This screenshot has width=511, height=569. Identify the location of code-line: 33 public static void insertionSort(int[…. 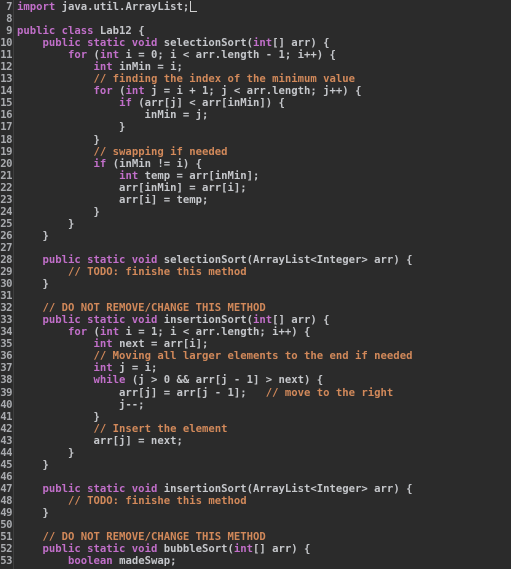
(255, 320).